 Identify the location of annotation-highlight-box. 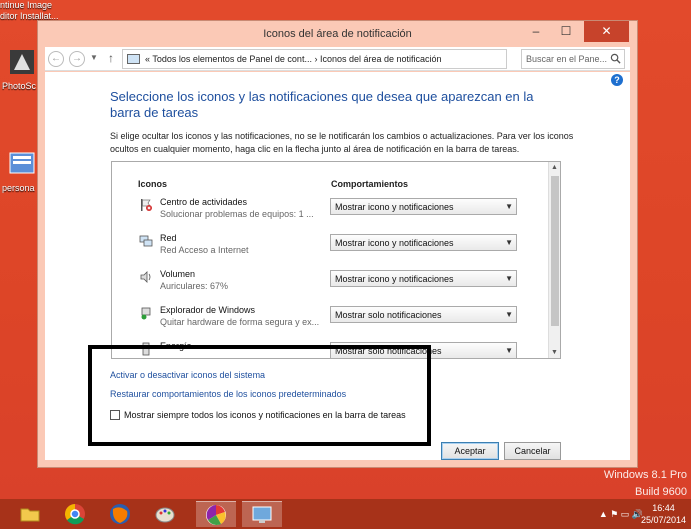
(259, 395).